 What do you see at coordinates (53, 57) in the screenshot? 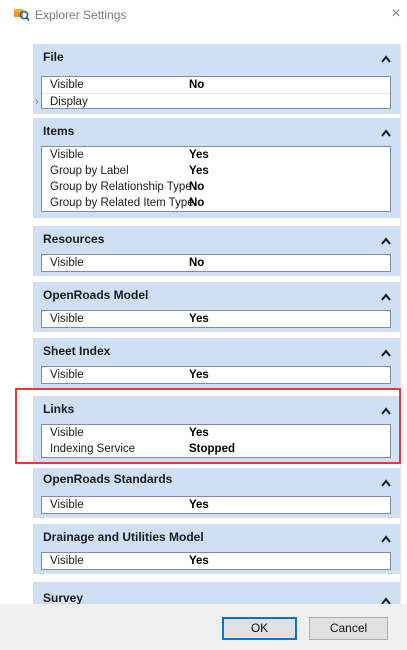
I see `section-title: File` at bounding box center [53, 57].